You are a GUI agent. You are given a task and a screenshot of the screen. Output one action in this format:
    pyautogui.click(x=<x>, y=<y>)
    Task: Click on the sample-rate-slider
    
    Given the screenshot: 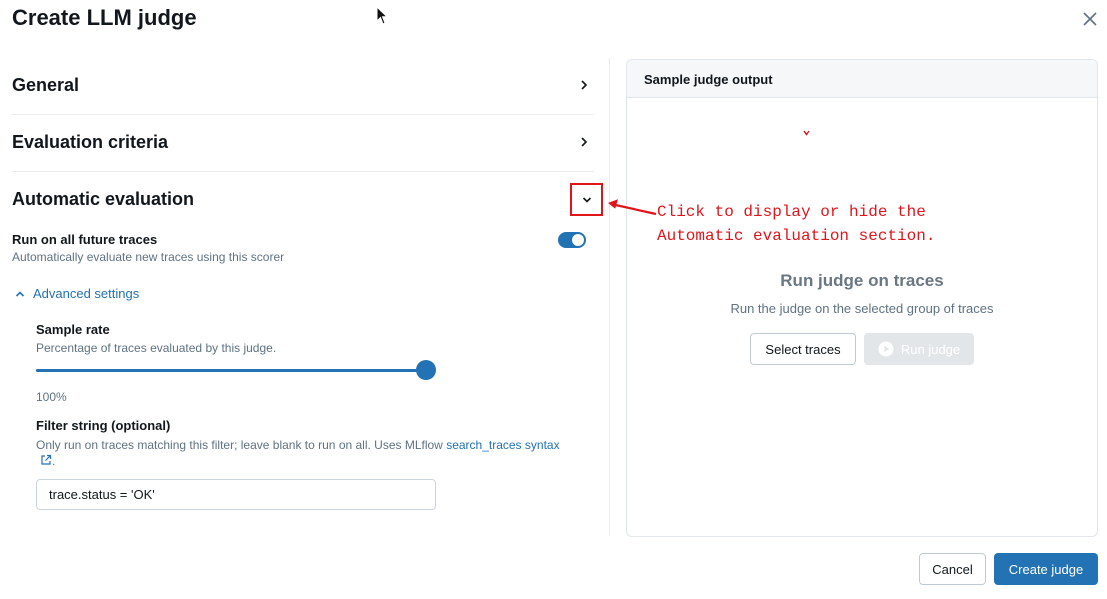 What is the action you would take?
    pyautogui.click(x=236, y=370)
    